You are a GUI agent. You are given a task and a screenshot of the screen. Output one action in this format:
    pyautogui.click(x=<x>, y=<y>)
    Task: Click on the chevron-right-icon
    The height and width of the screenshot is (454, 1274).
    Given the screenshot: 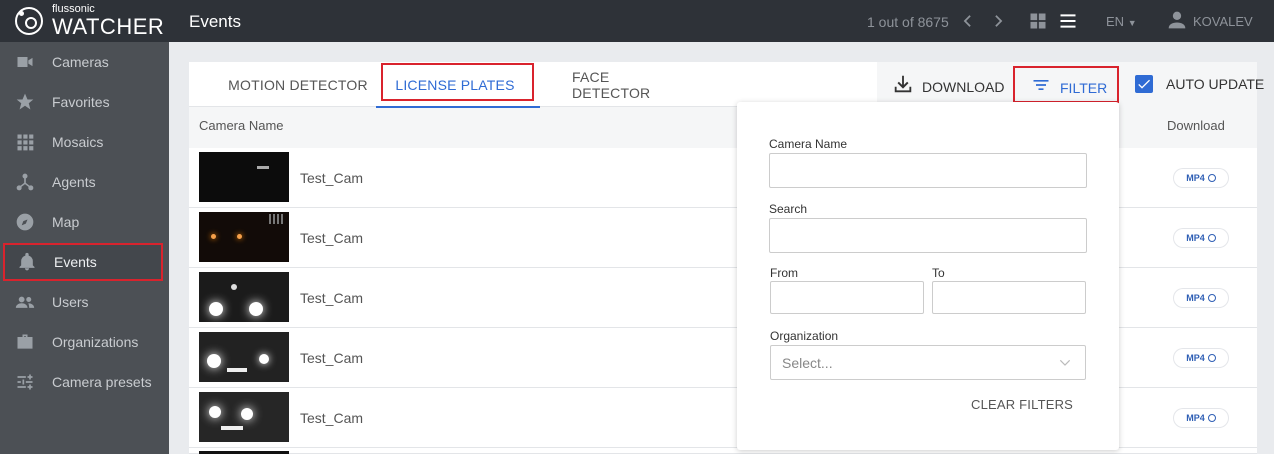 What is the action you would take?
    pyautogui.click(x=999, y=21)
    